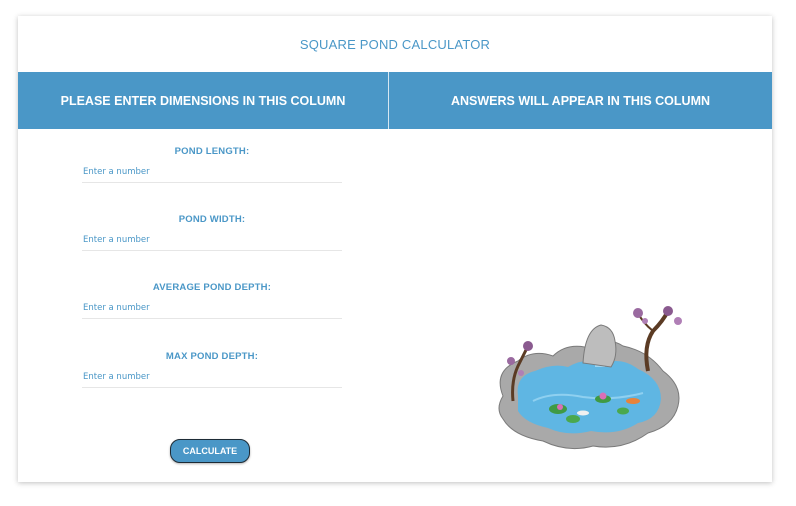  I want to click on pond-length-field: POND LENGTH:, so click(212, 164).